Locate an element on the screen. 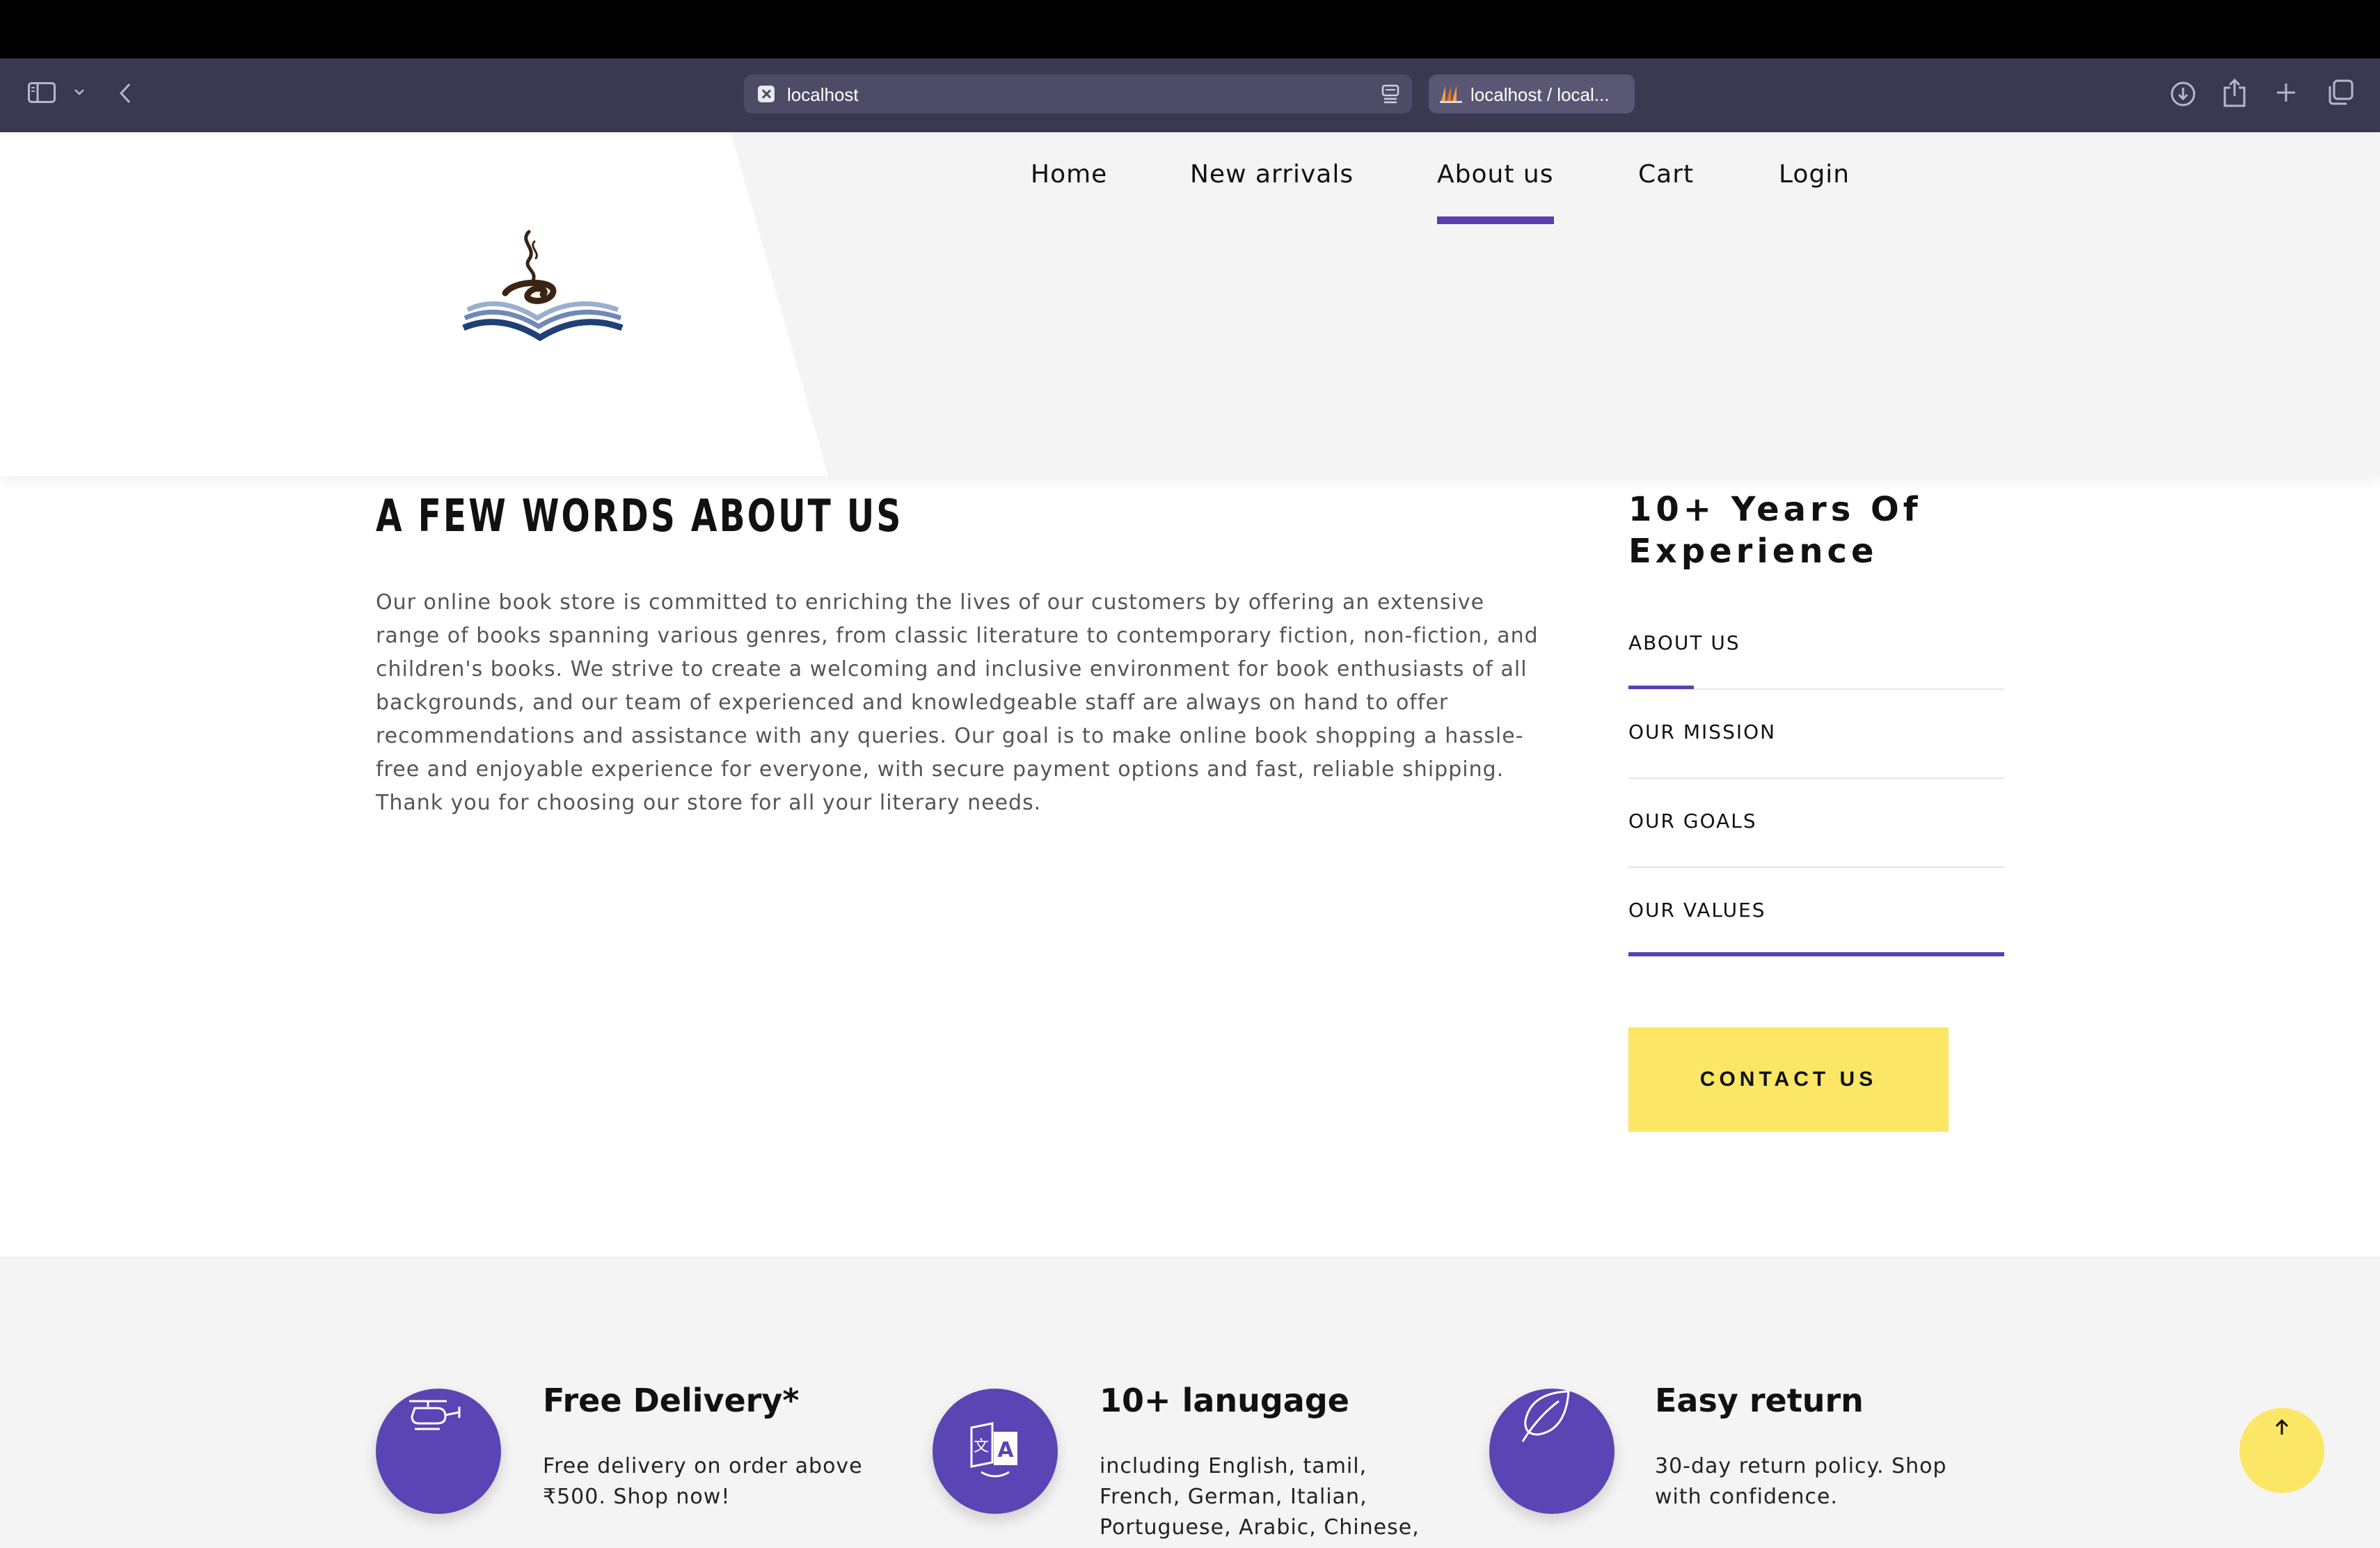 This screenshot has height=1548, width=2380. nav-home: Home is located at coordinates (1069, 174).